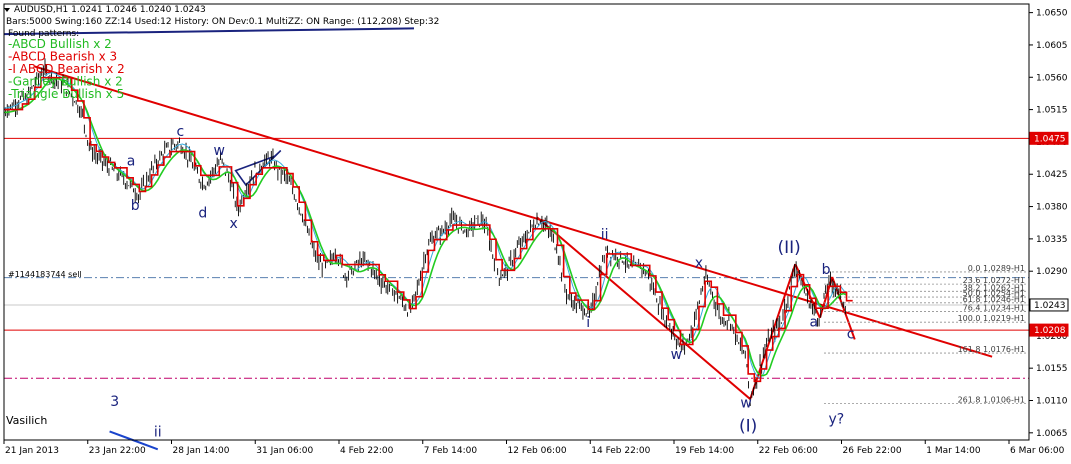 Image resolution: width=1071 pixels, height=464 pixels. What do you see at coordinates (537, 451) in the screenshot?
I see `x-tick-label: 12 Feb 06:00` at bounding box center [537, 451].